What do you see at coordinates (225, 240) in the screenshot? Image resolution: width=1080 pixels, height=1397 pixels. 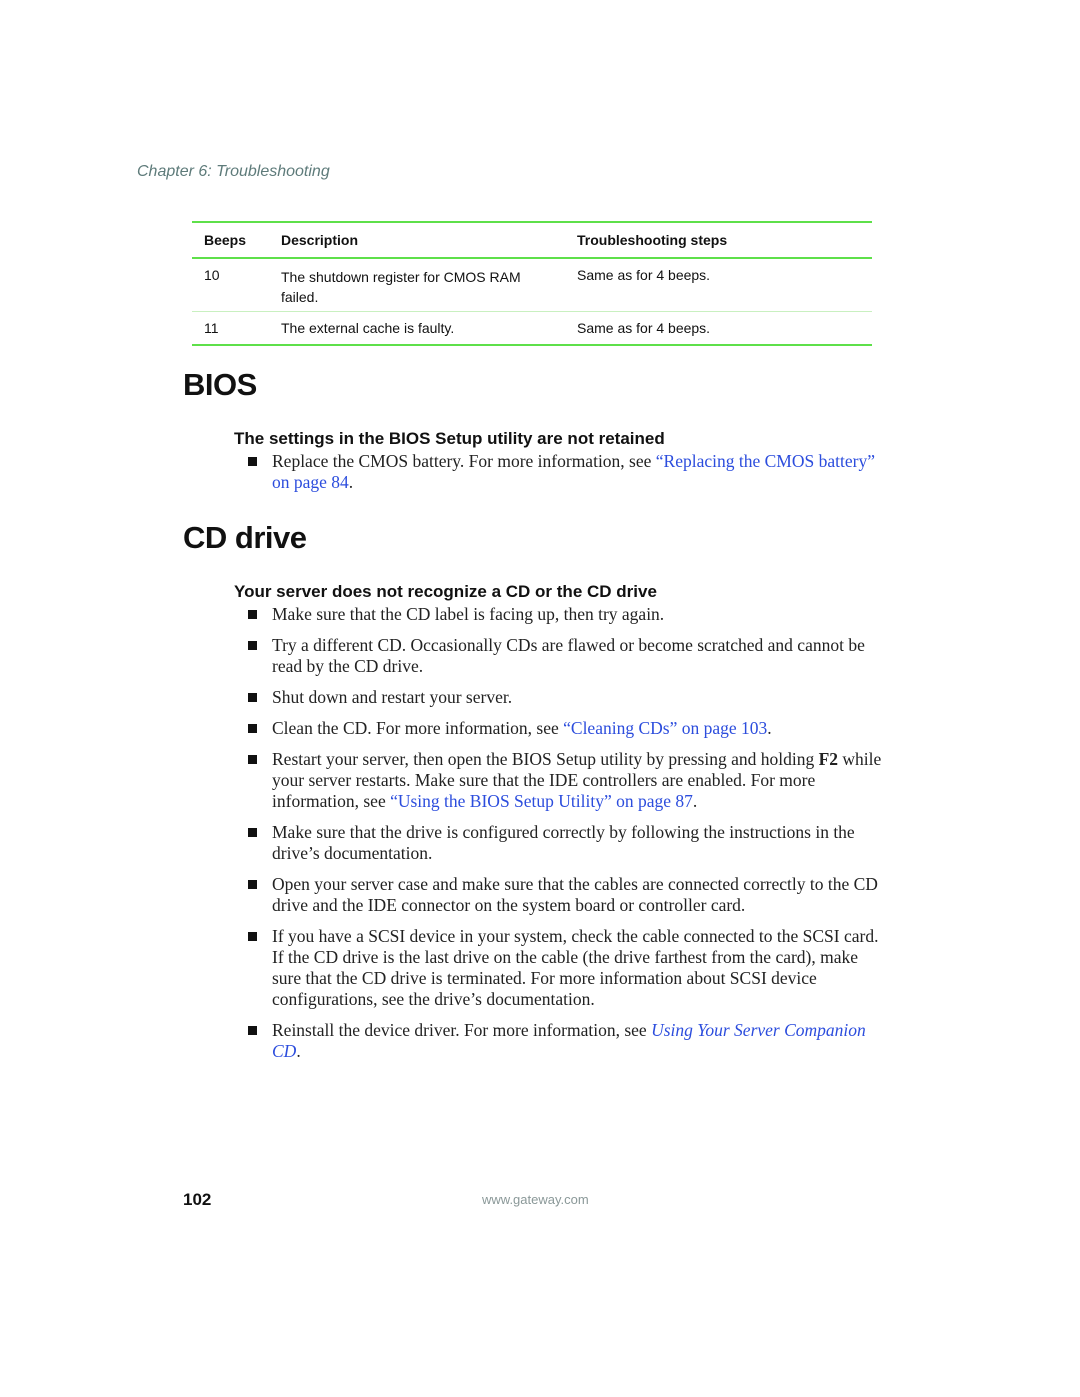 I see `column-header-beeps: Beeps` at bounding box center [225, 240].